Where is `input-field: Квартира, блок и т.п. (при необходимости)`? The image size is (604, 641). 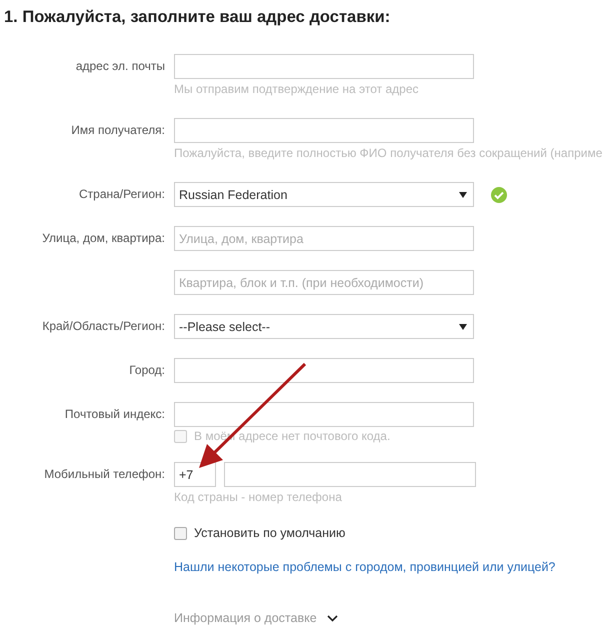
input-field: Квартира, блок и т.п. (при необходимости) is located at coordinates (324, 282).